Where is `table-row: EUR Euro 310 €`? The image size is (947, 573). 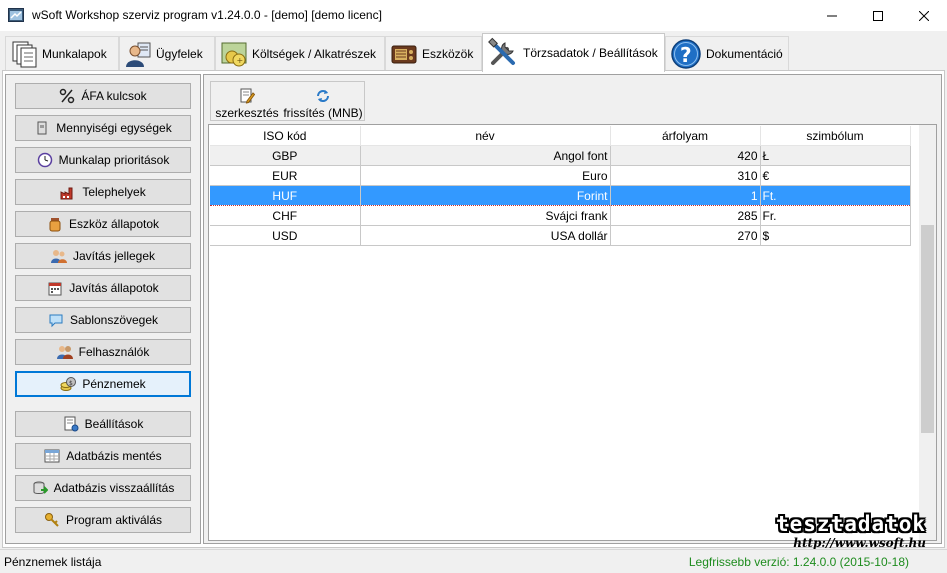 table-row: EUR Euro 310 € is located at coordinates (560, 175).